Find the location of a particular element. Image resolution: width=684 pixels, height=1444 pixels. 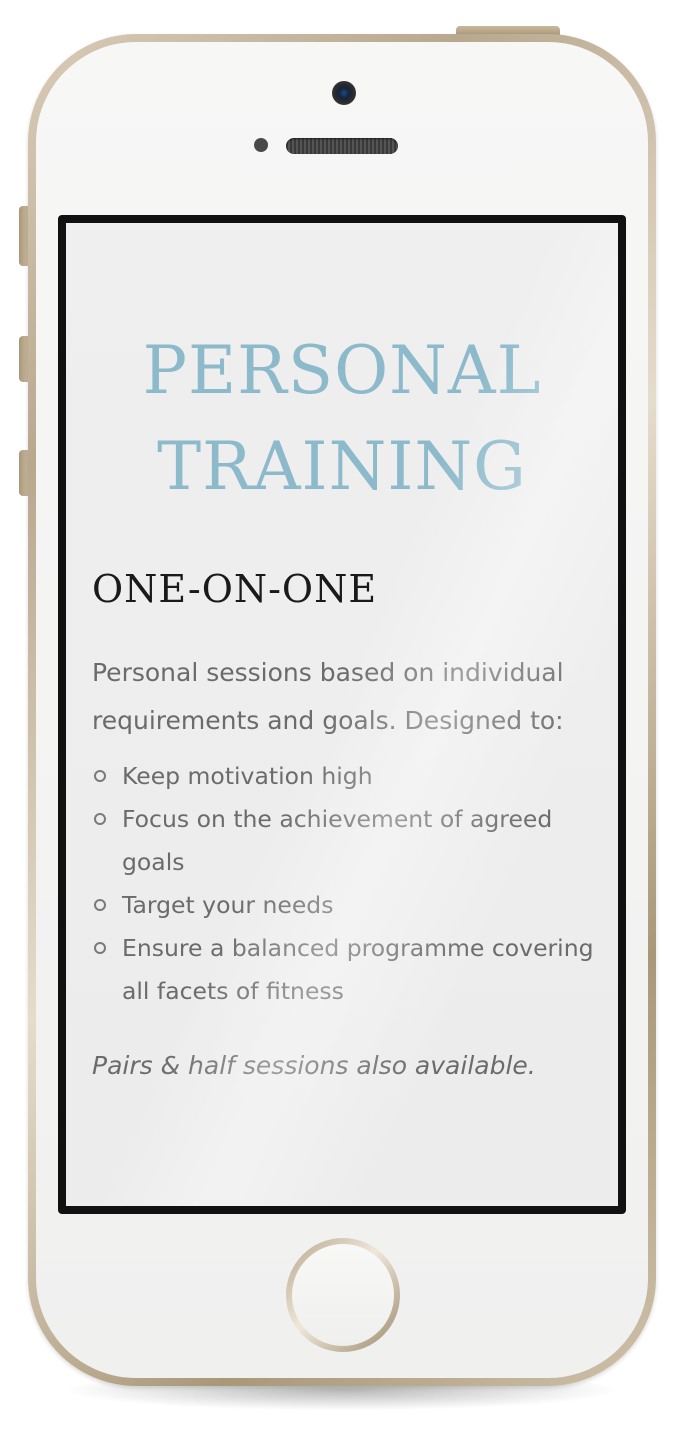

list-item-text: Keep motivation high is located at coordinates (247, 776).